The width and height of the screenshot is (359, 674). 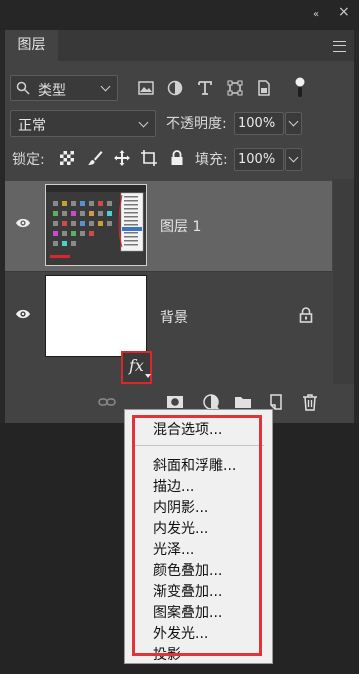 What do you see at coordinates (211, 160) in the screenshot?
I see `fill-label: 填充:` at bounding box center [211, 160].